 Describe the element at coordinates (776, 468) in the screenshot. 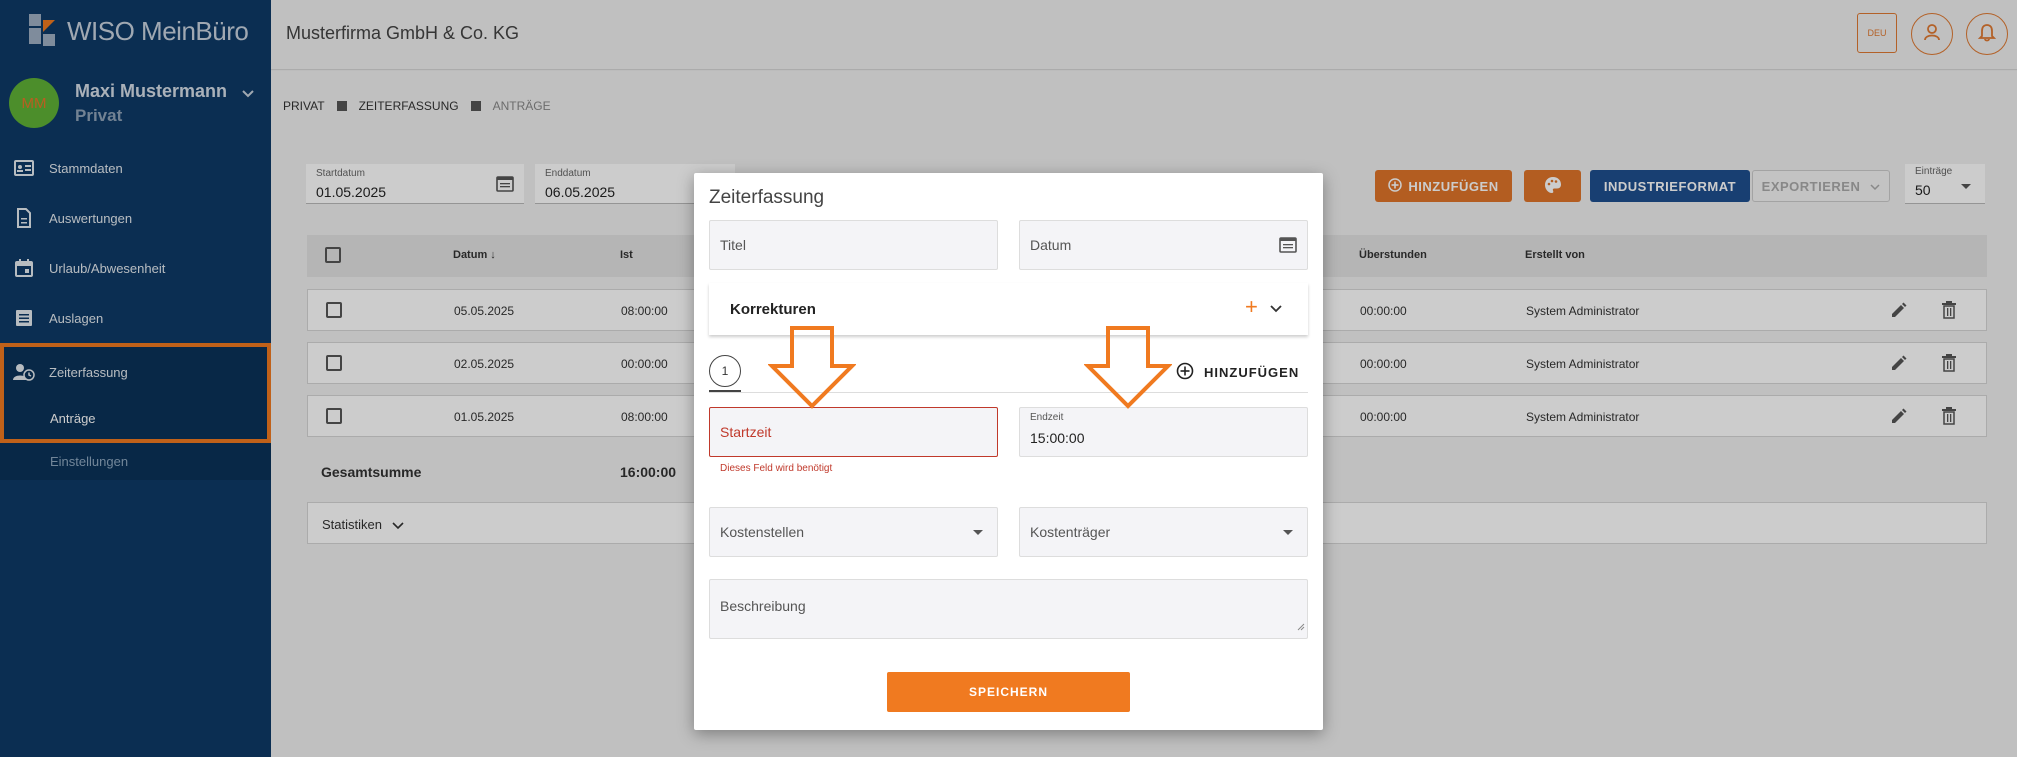

I see `start-time-error: Dieses Feld wird benötigt` at that location.